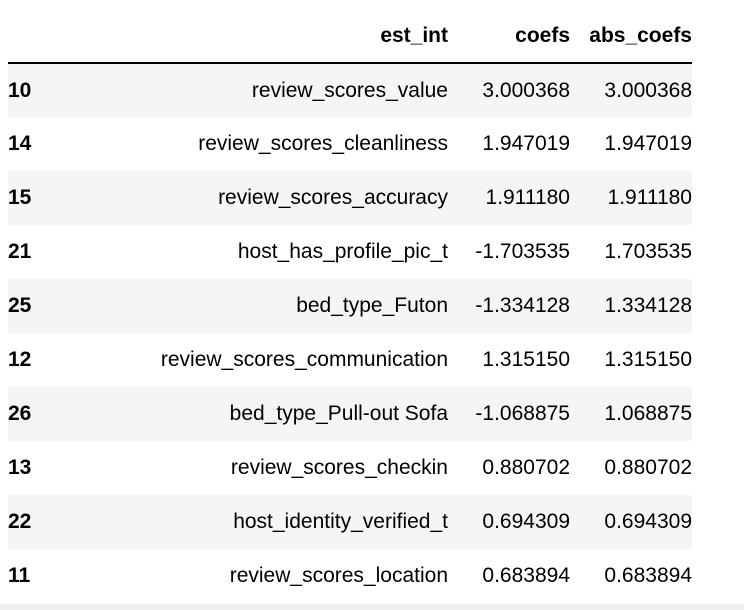 Image resolution: width=744 pixels, height=610 pixels. What do you see at coordinates (333, 197) in the screenshot?
I see `cell-est-int: review_scores_accuracy` at bounding box center [333, 197].